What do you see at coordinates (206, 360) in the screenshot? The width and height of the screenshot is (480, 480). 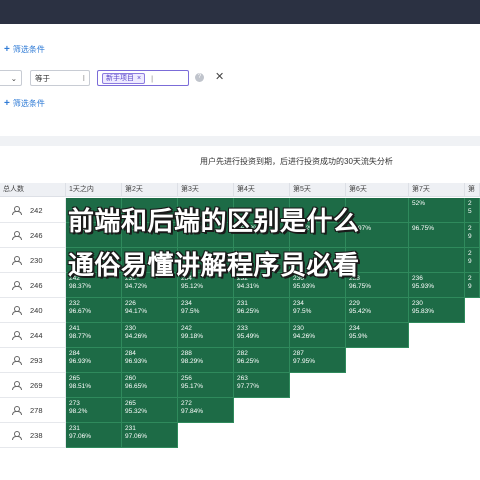 I see `retention-cell: 288 98.29%` at bounding box center [206, 360].